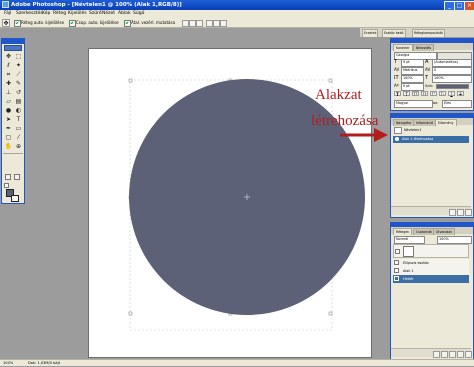  Describe the element at coordinates (13, 48) in the screenshot. I see `photoshop-logo-icon` at that location.